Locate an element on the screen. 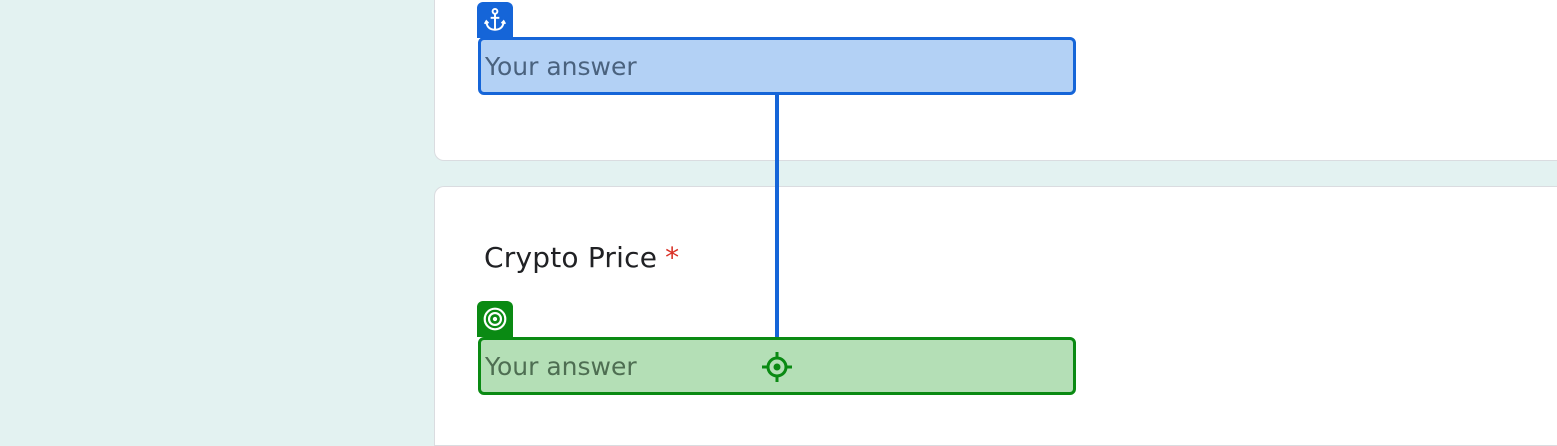 Image resolution: width=1557 pixels, height=446 pixels. target-badge is located at coordinates (495, 319).